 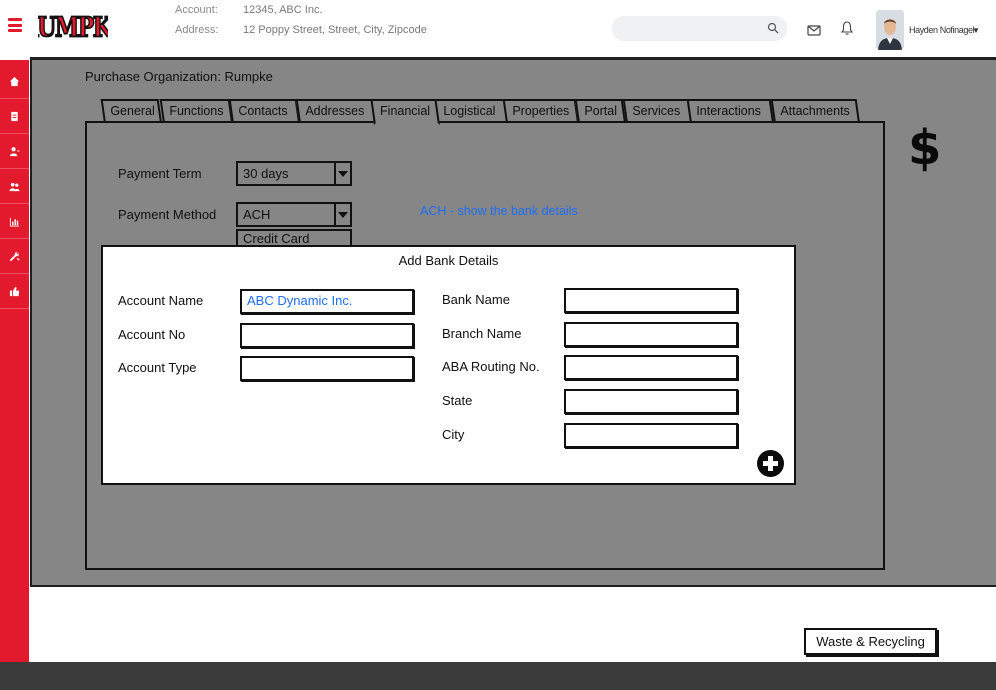 What do you see at coordinates (847, 28) in the screenshot?
I see `notification-bell-icon` at bounding box center [847, 28].